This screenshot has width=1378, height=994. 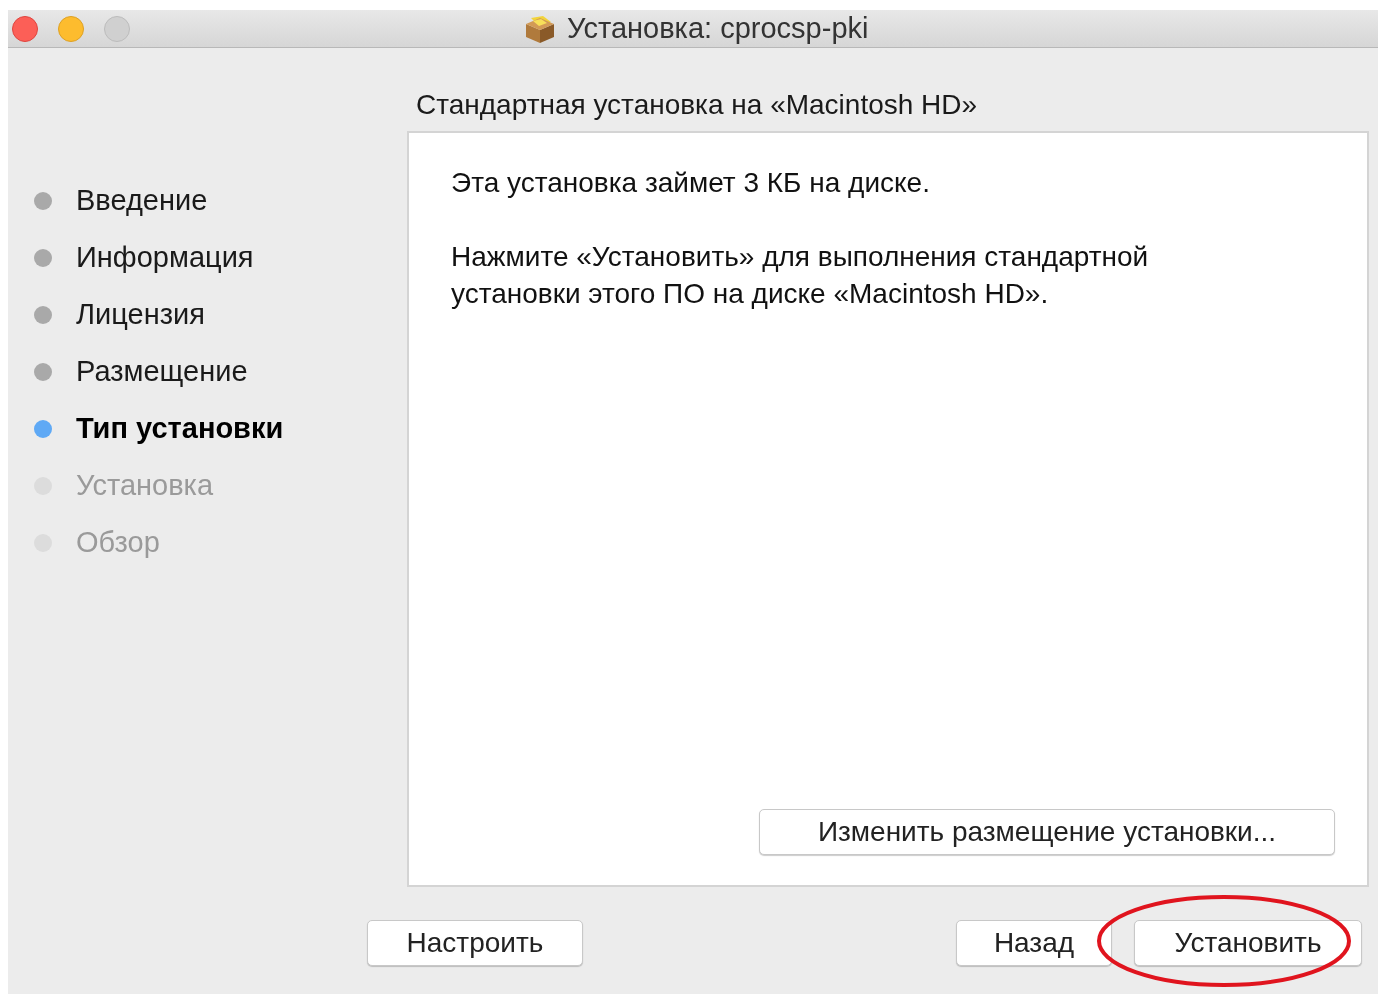 What do you see at coordinates (691, 183) in the screenshot?
I see `size-text: Эта установка займет 3 КБ на диске.` at bounding box center [691, 183].